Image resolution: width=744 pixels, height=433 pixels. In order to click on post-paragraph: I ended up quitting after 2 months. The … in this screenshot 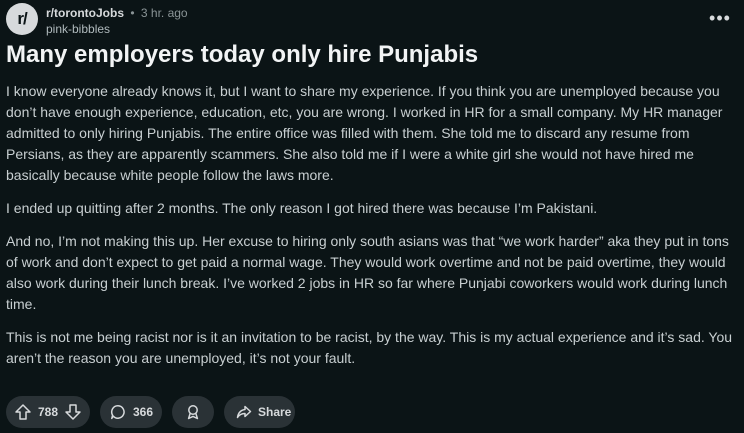, I will do `click(302, 208)`.